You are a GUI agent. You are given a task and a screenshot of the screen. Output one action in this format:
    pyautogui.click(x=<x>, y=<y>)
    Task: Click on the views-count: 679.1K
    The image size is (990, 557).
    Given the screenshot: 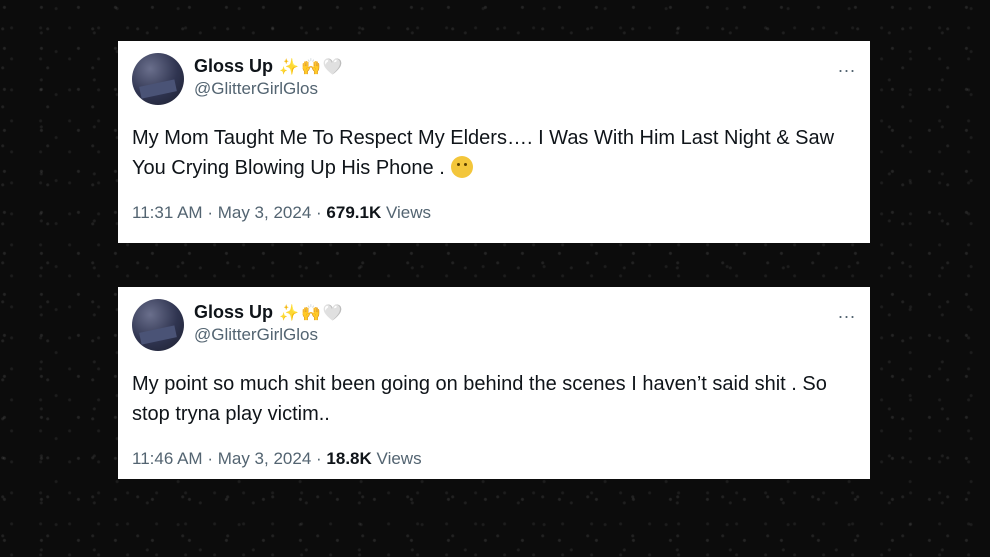 What is the action you would take?
    pyautogui.click(x=353, y=212)
    